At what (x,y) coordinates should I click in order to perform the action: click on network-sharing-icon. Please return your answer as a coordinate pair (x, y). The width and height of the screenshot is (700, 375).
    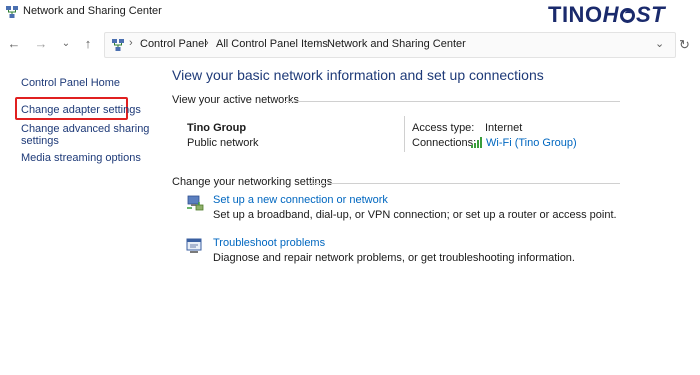
    Looking at the image, I should click on (12, 12).